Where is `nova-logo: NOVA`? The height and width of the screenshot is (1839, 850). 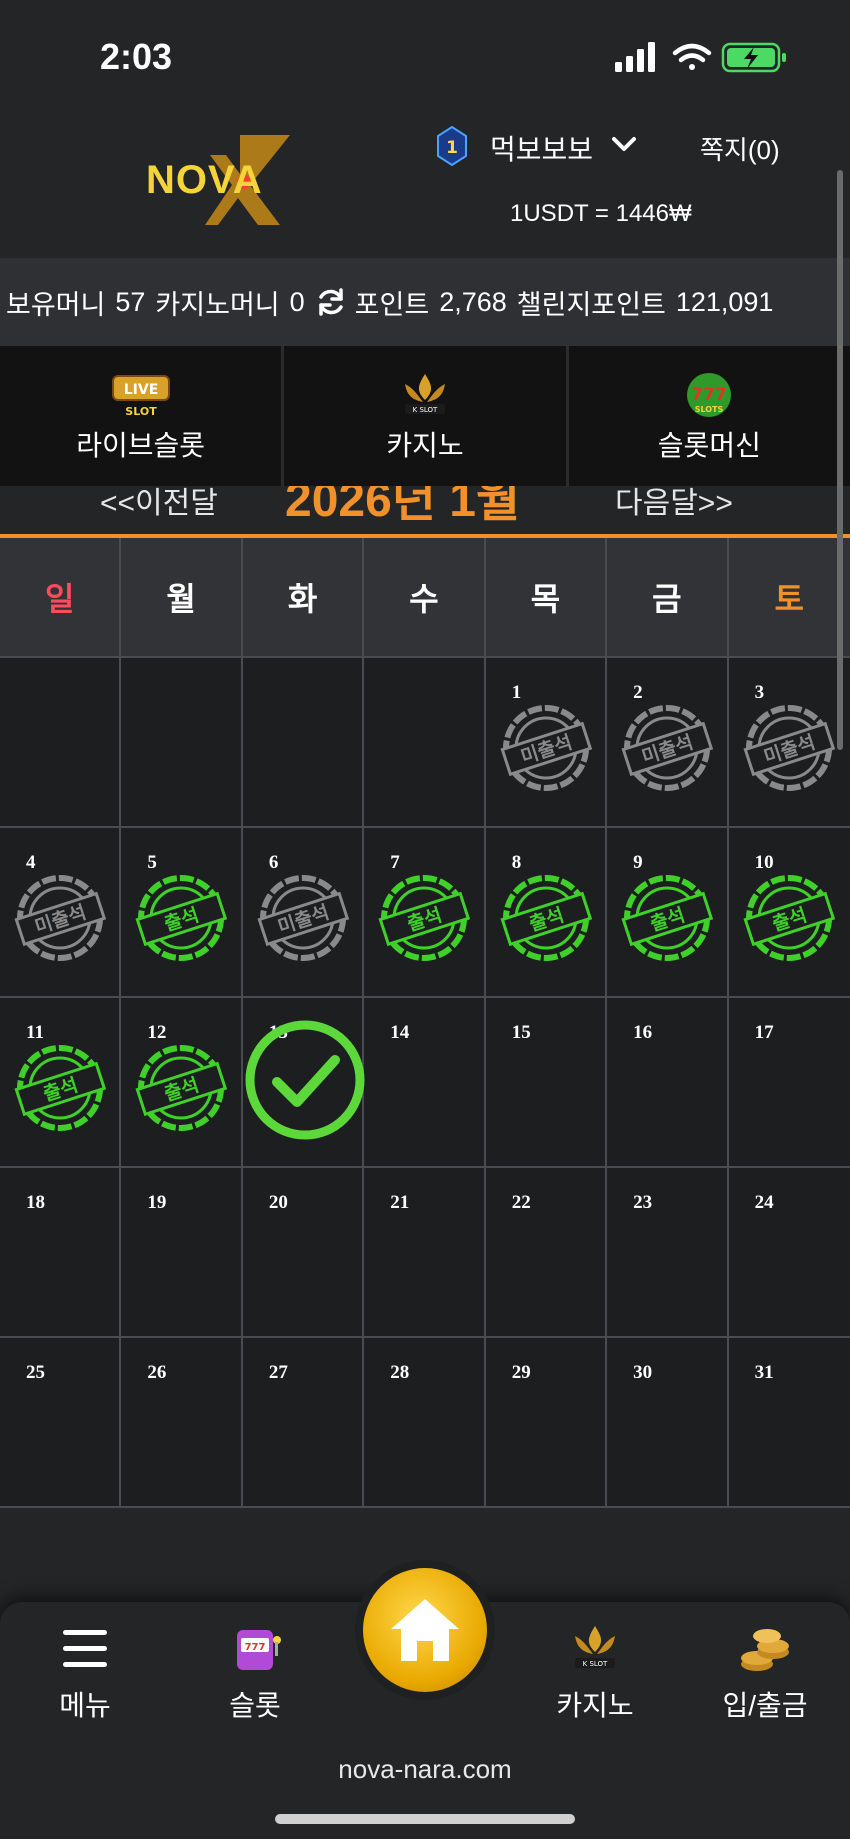
nova-logo: NOVA is located at coordinates (227, 180).